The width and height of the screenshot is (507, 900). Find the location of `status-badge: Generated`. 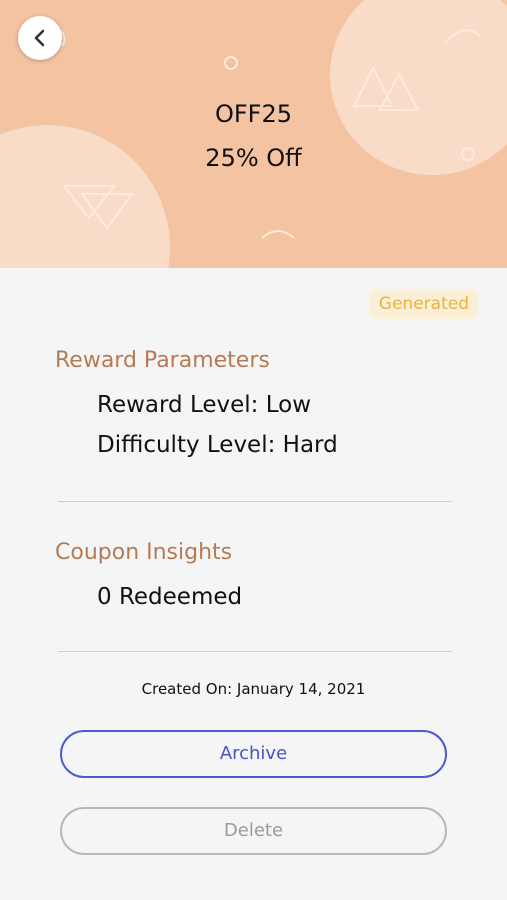

status-badge: Generated is located at coordinates (423, 304).